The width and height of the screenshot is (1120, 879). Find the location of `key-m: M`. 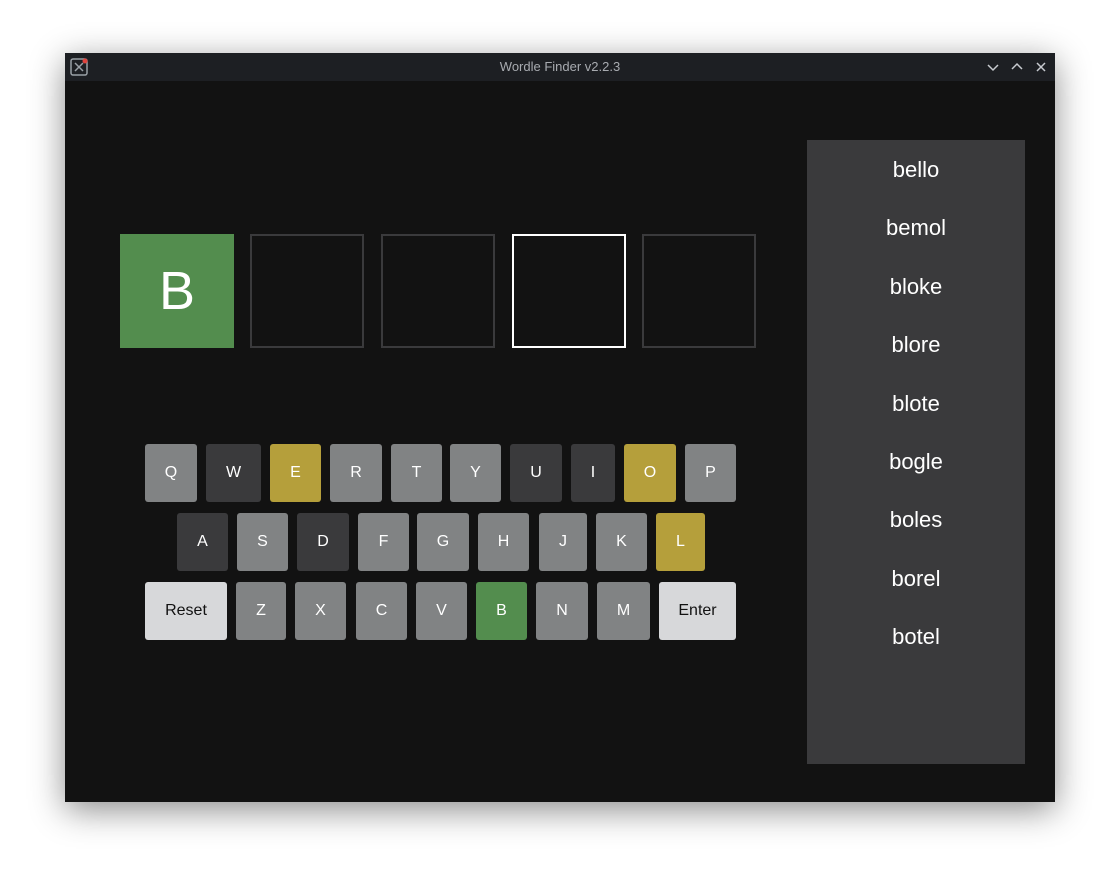

key-m: M is located at coordinates (623, 611).